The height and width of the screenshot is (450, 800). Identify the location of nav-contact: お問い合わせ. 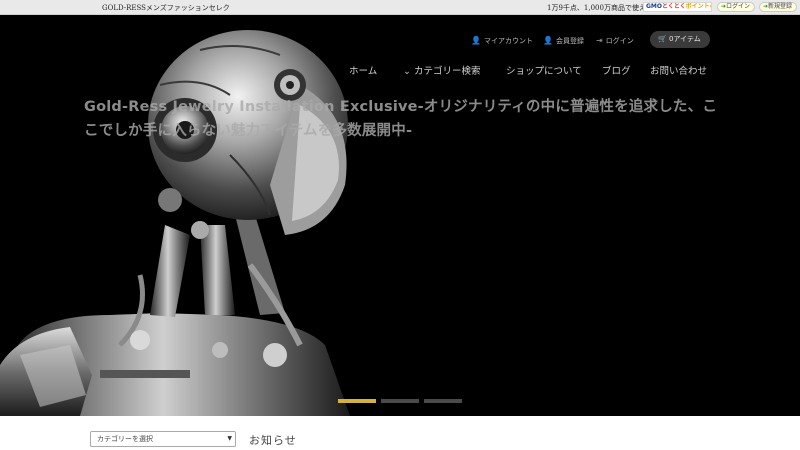
(678, 70).